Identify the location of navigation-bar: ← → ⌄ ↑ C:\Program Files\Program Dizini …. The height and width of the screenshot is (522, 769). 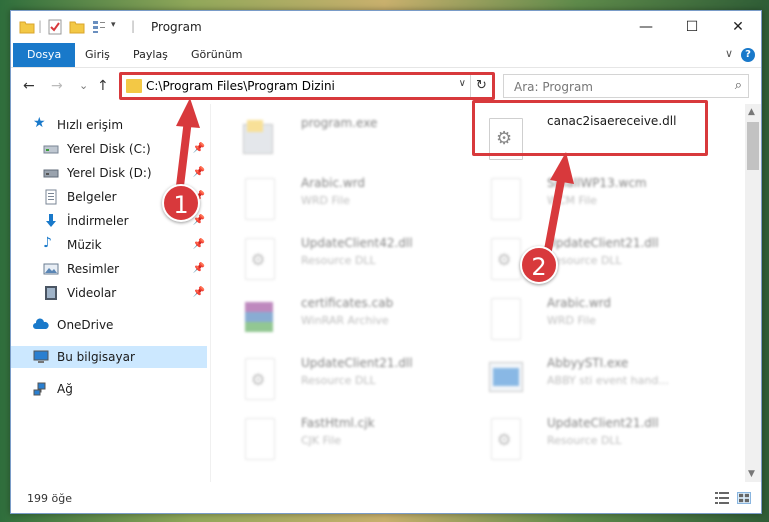
(386, 86).